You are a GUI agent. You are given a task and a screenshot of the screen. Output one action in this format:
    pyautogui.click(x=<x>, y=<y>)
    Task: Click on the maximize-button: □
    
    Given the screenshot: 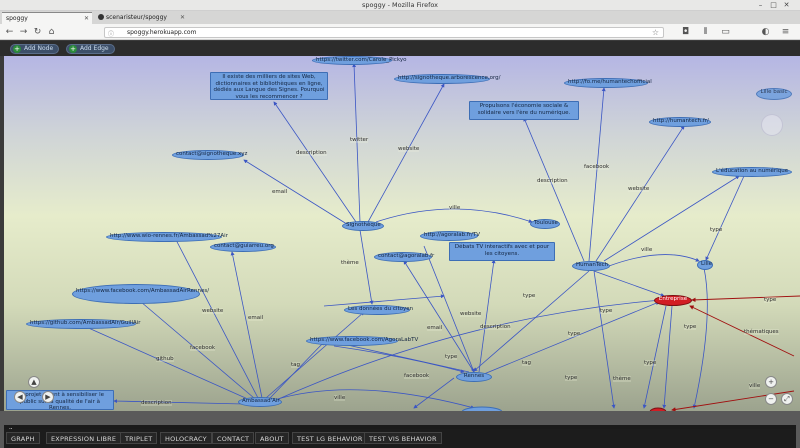 What is the action you would take?
    pyautogui.click(x=773, y=5)
    